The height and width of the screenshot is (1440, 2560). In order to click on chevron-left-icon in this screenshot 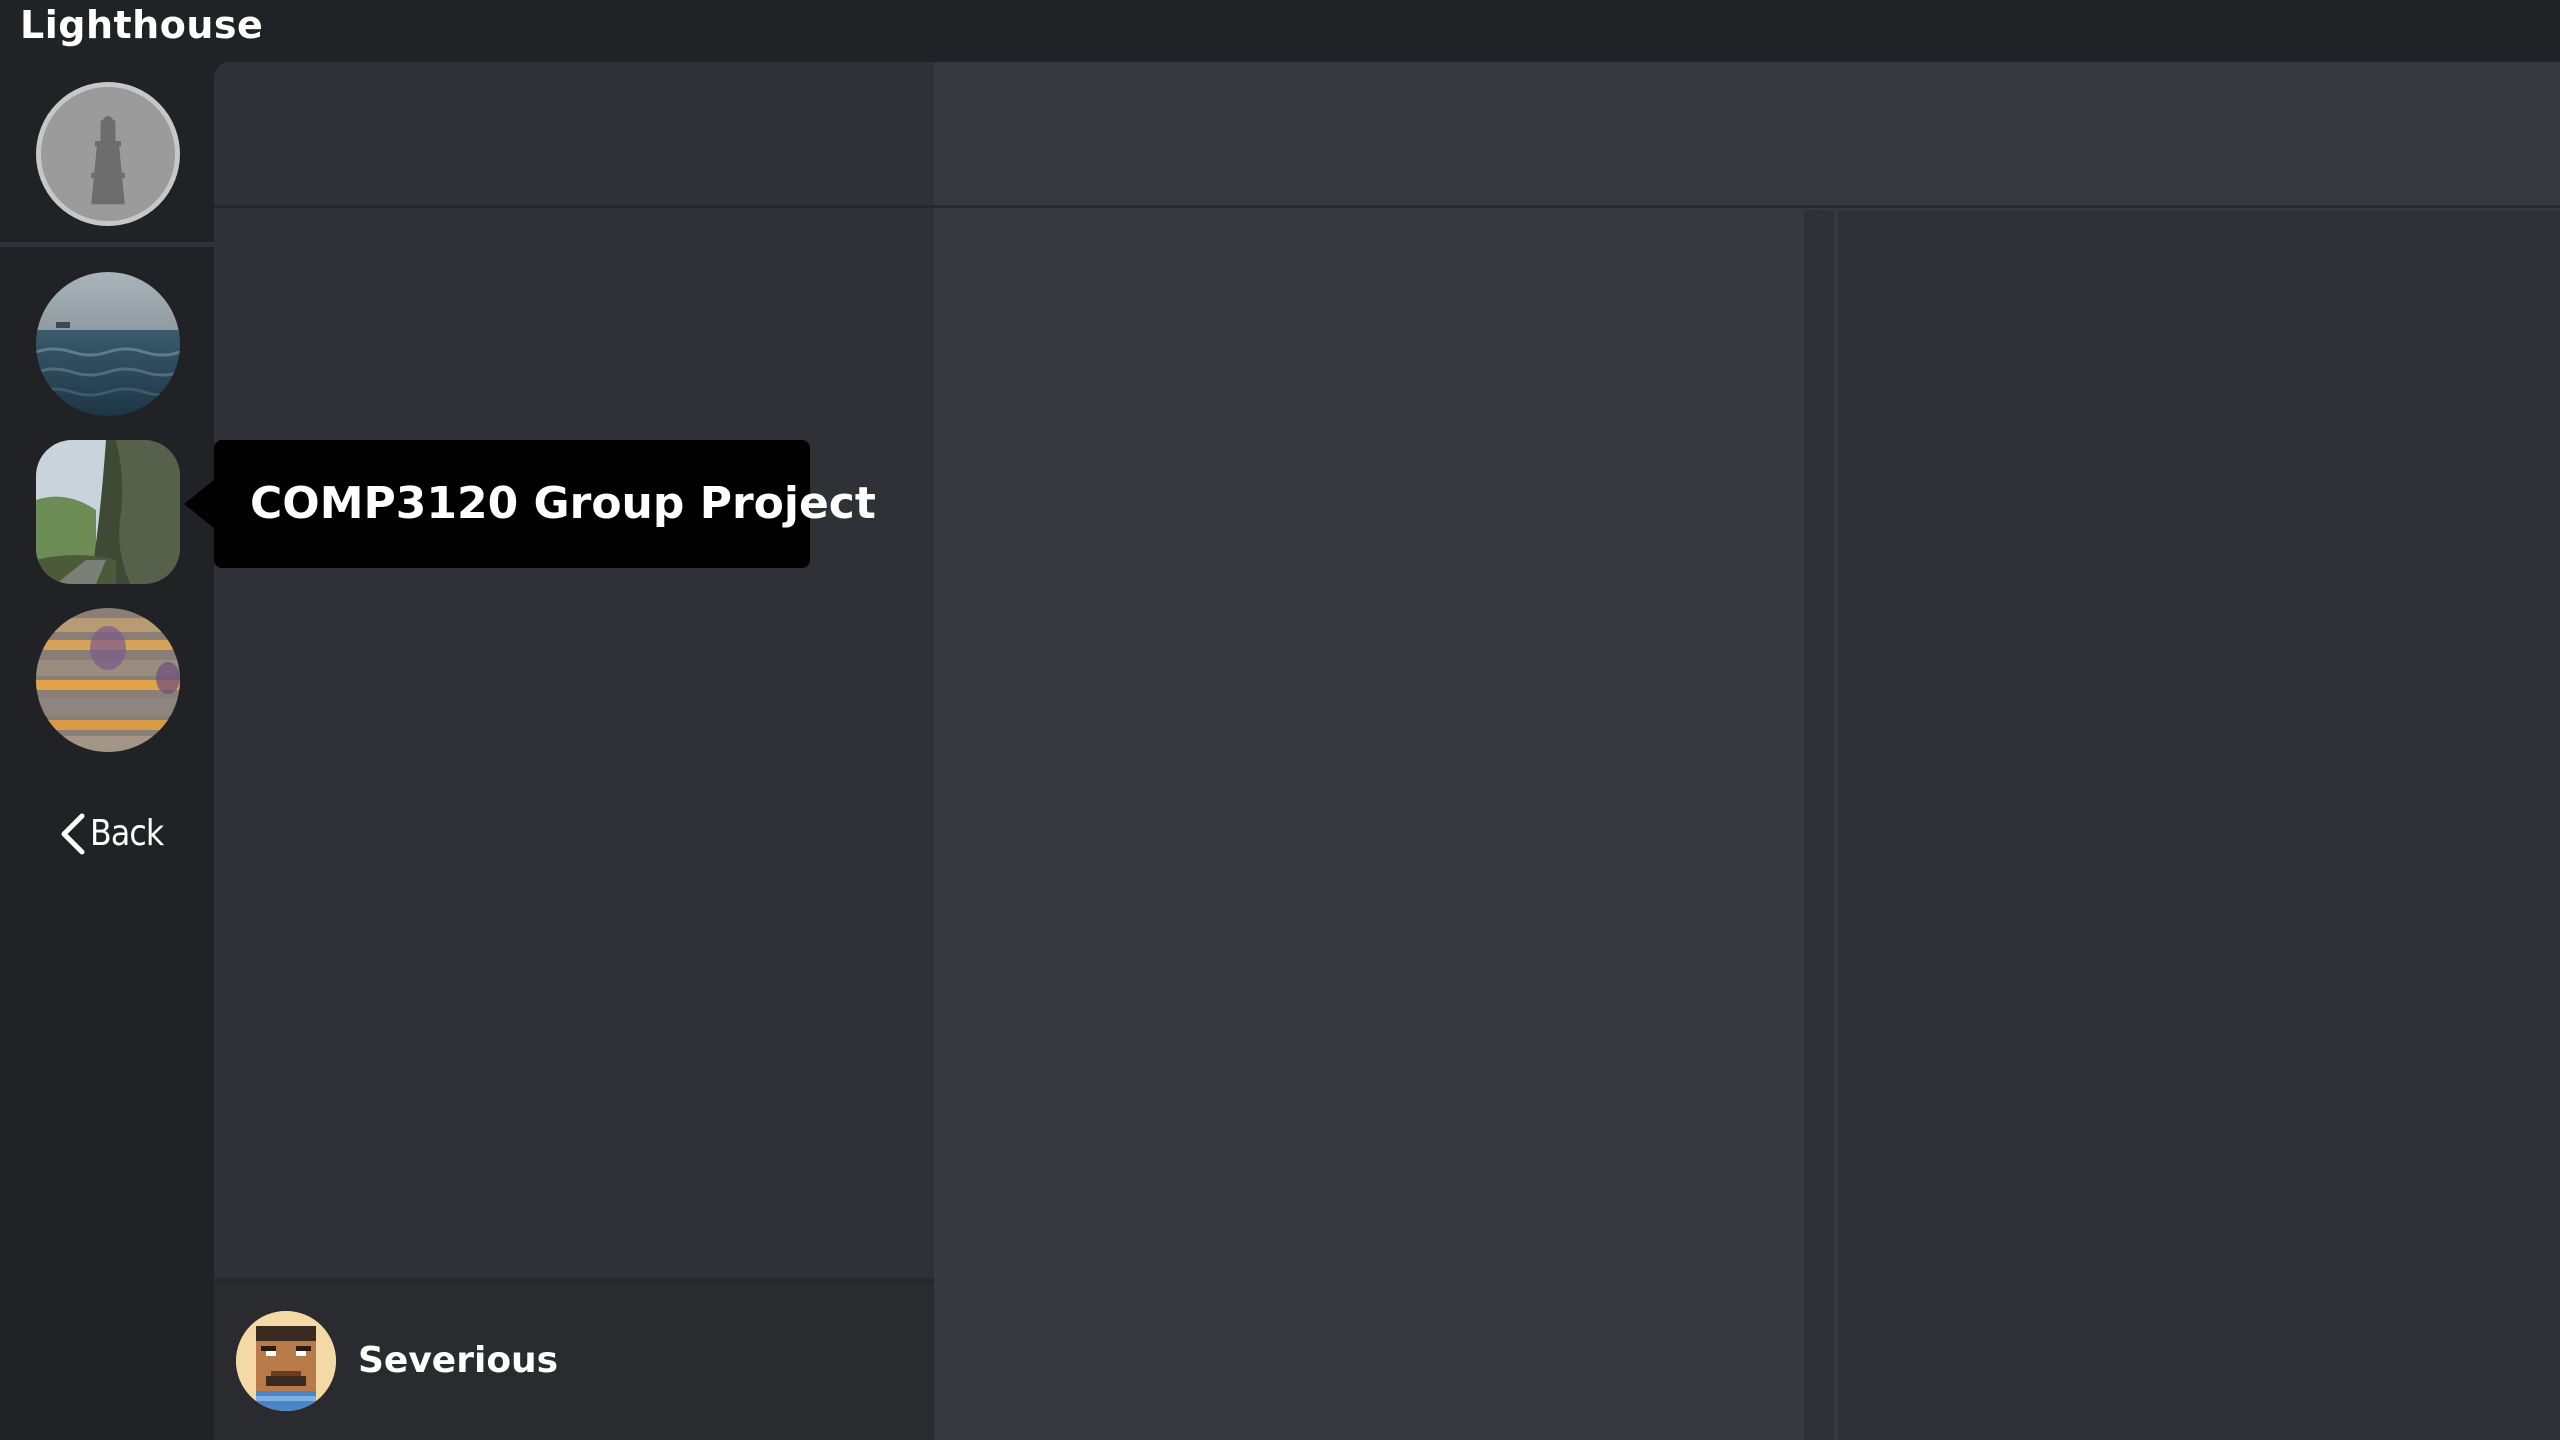, I will do `click(73, 834)`.